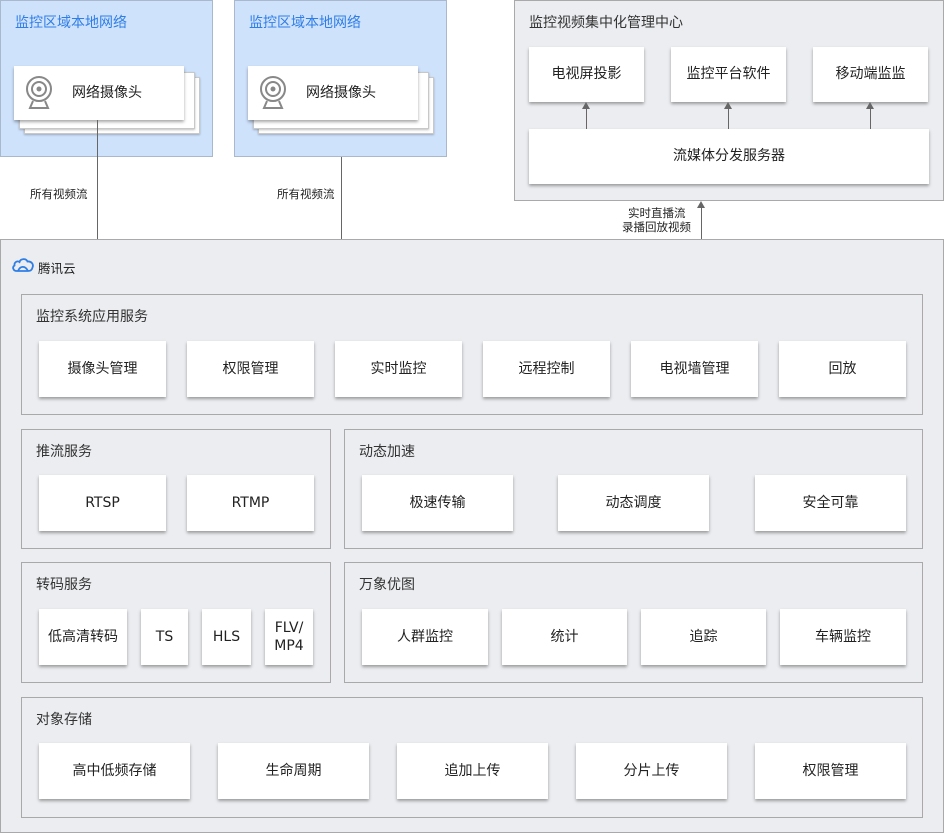 The image size is (944, 833). What do you see at coordinates (842, 369) in the screenshot?
I see `service-playback: 回放` at bounding box center [842, 369].